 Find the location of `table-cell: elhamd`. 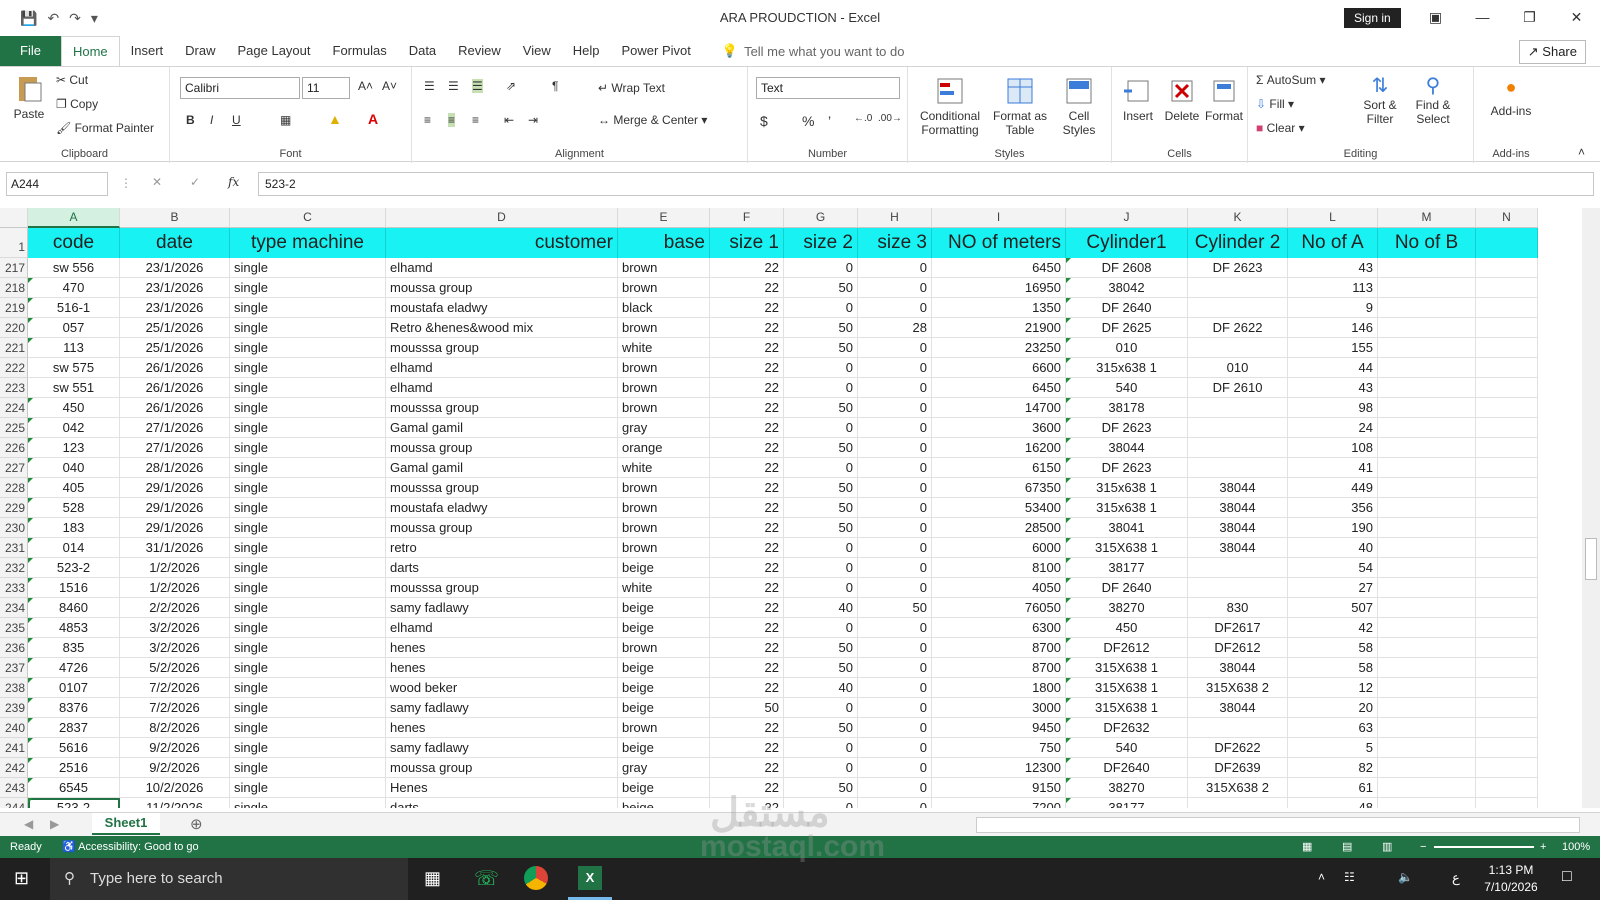

table-cell: elhamd is located at coordinates (502, 628).